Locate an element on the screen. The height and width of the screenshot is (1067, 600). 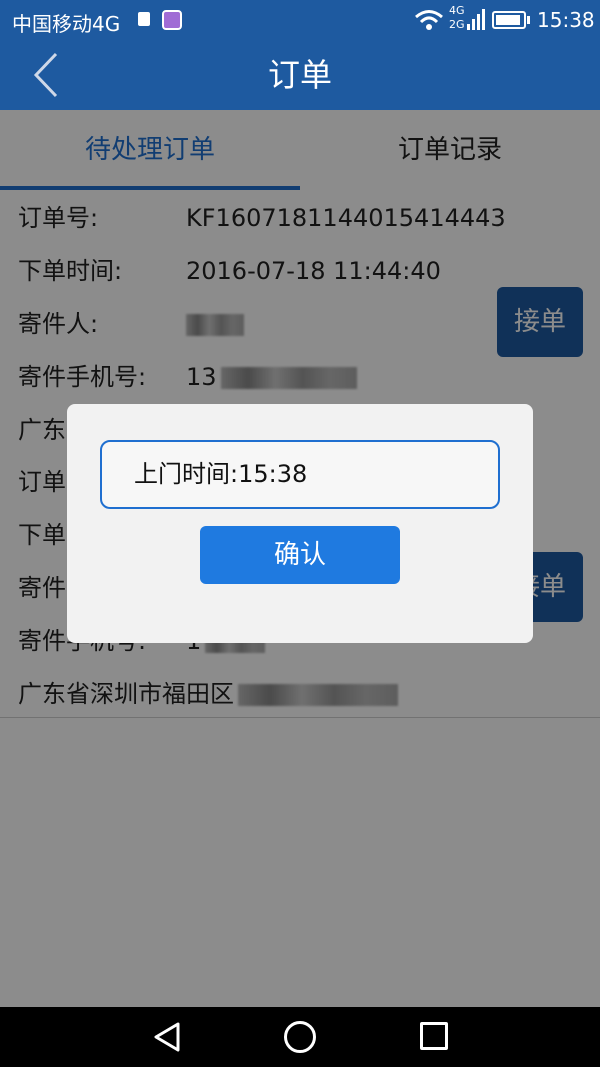
network-type: 4G 2G is located at coordinates (457, 18).